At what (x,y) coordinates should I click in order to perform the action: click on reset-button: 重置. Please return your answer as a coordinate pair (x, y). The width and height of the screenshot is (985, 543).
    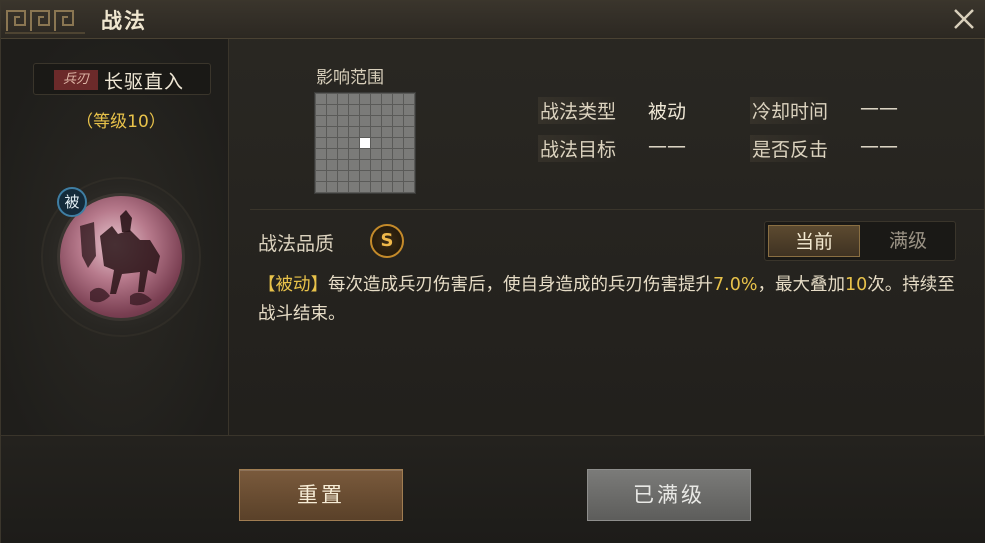
    Looking at the image, I should click on (321, 495).